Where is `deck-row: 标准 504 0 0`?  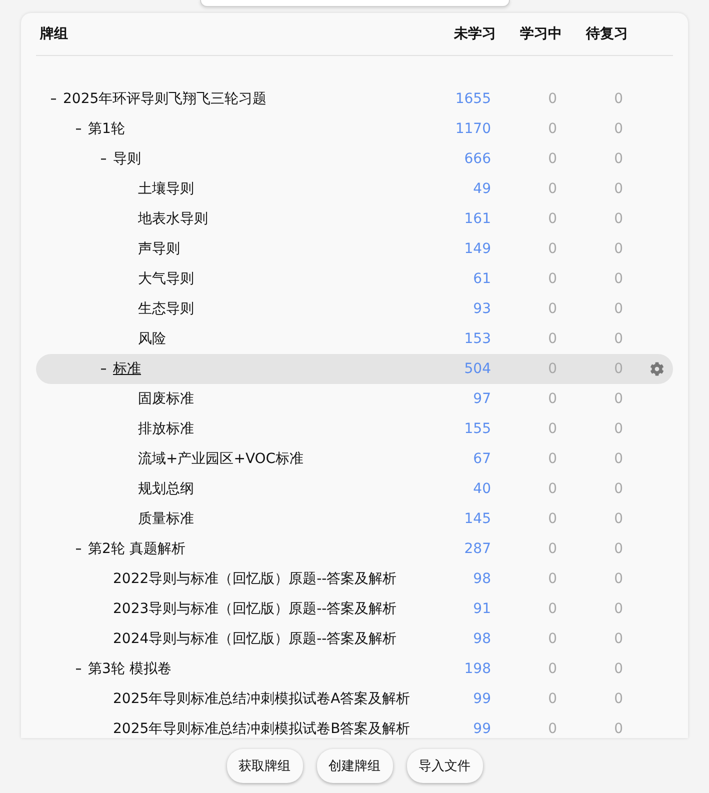 deck-row: 标准 504 0 0 is located at coordinates (354, 369).